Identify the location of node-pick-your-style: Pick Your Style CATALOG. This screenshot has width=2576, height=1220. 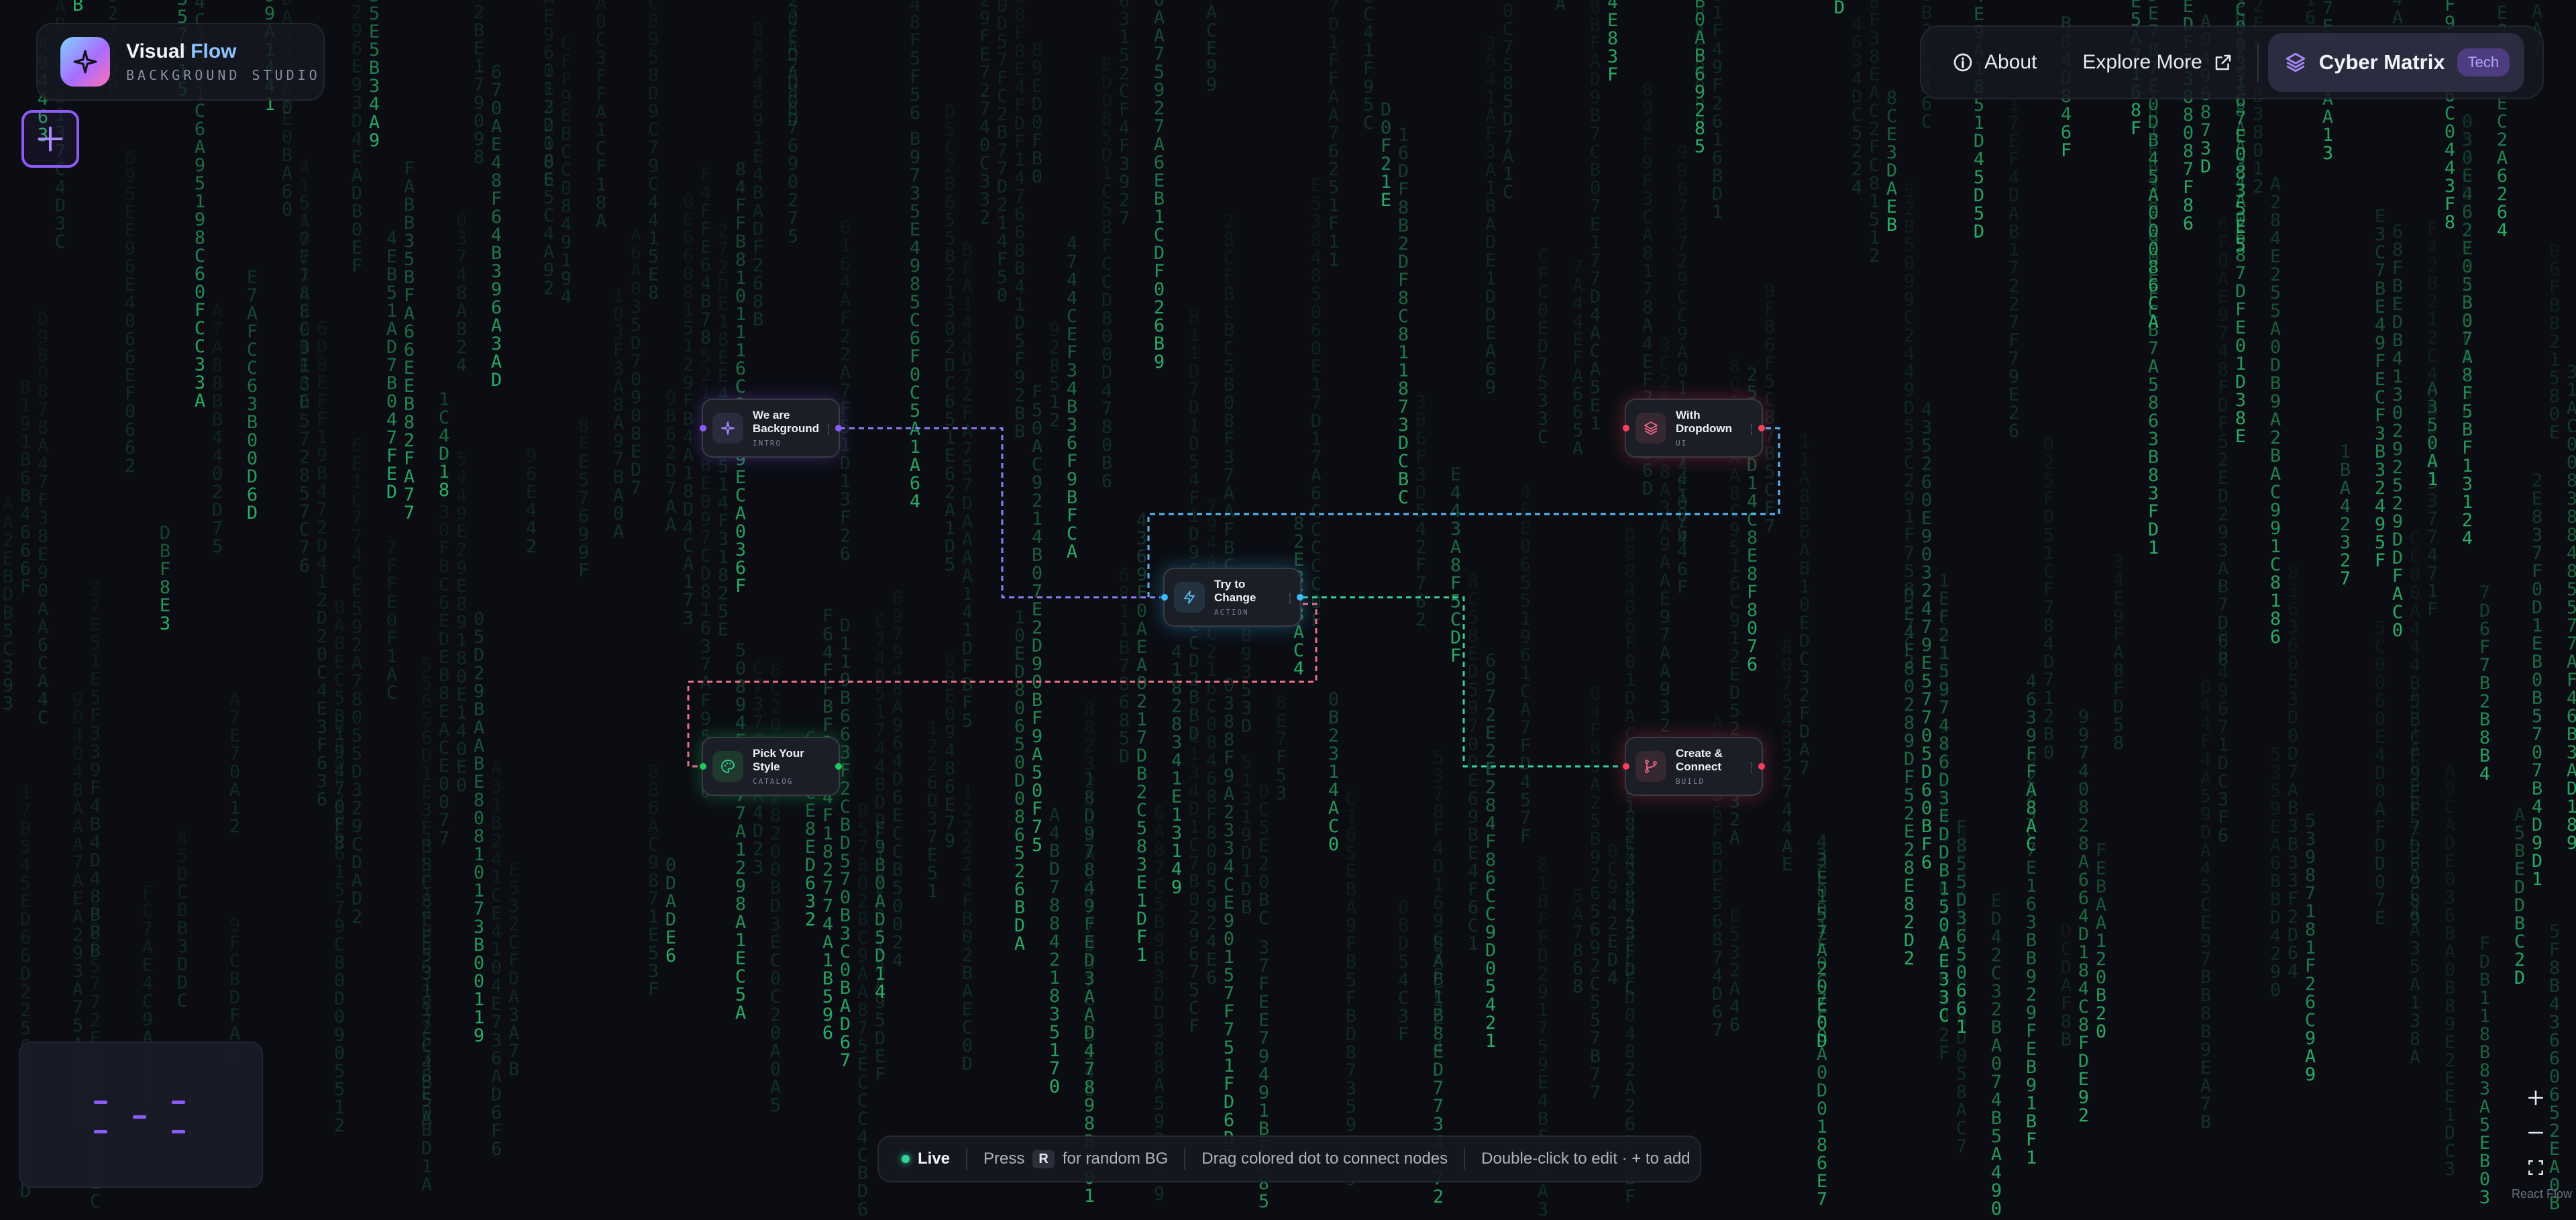
(771, 766).